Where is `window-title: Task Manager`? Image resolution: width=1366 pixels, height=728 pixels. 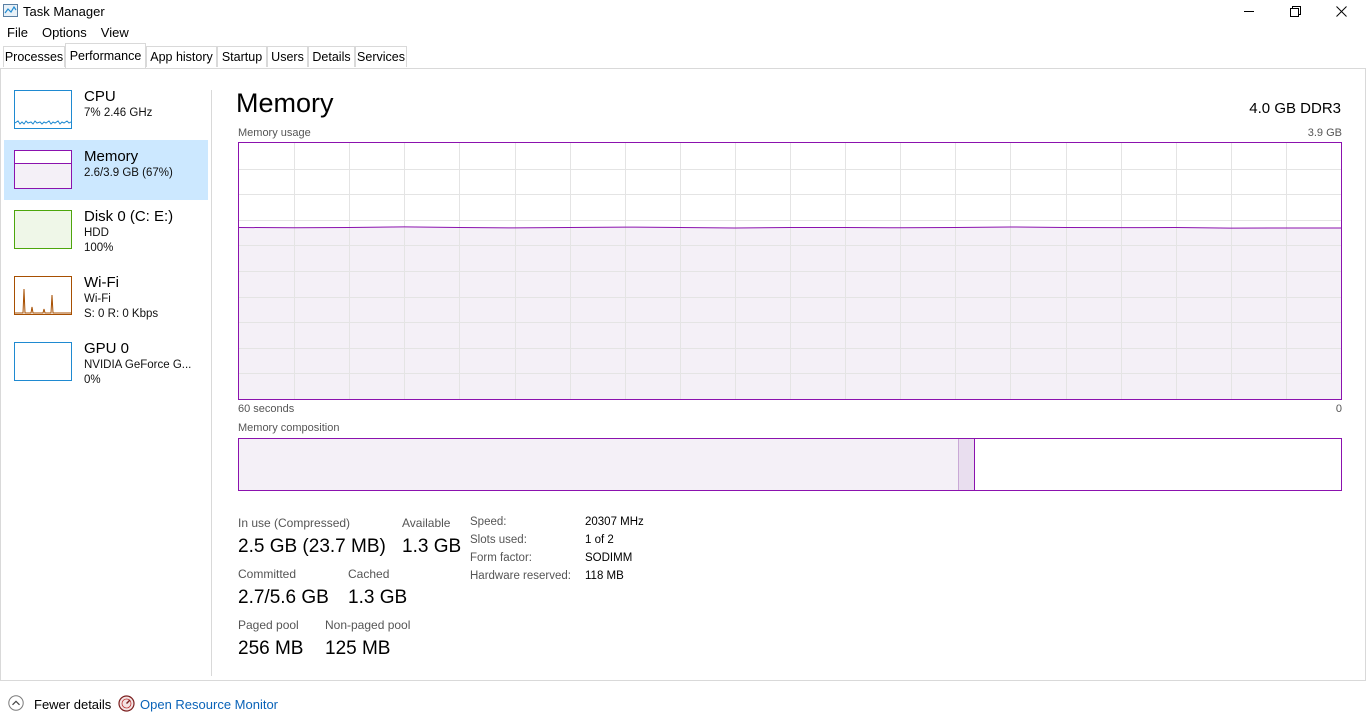
window-title: Task Manager is located at coordinates (64, 11).